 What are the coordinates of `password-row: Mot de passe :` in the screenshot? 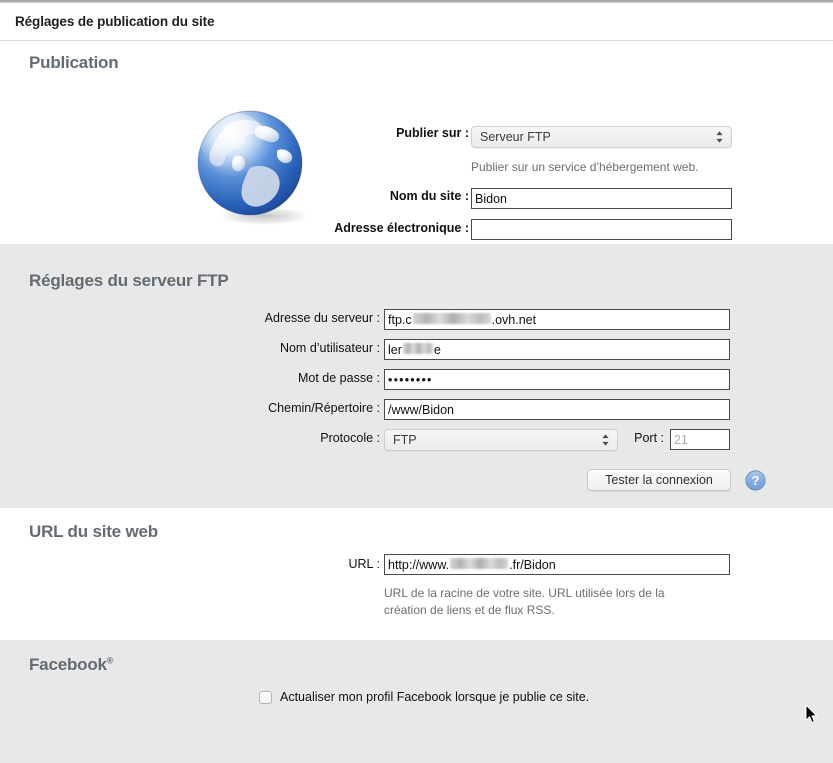 It's located at (316, 378).